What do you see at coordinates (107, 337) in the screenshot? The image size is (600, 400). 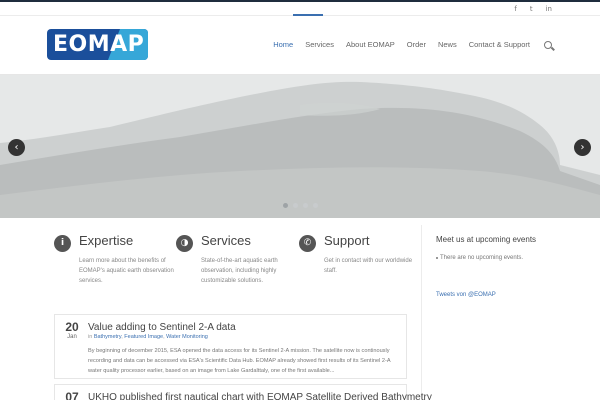 I see `category-link: Bathymetry` at bounding box center [107, 337].